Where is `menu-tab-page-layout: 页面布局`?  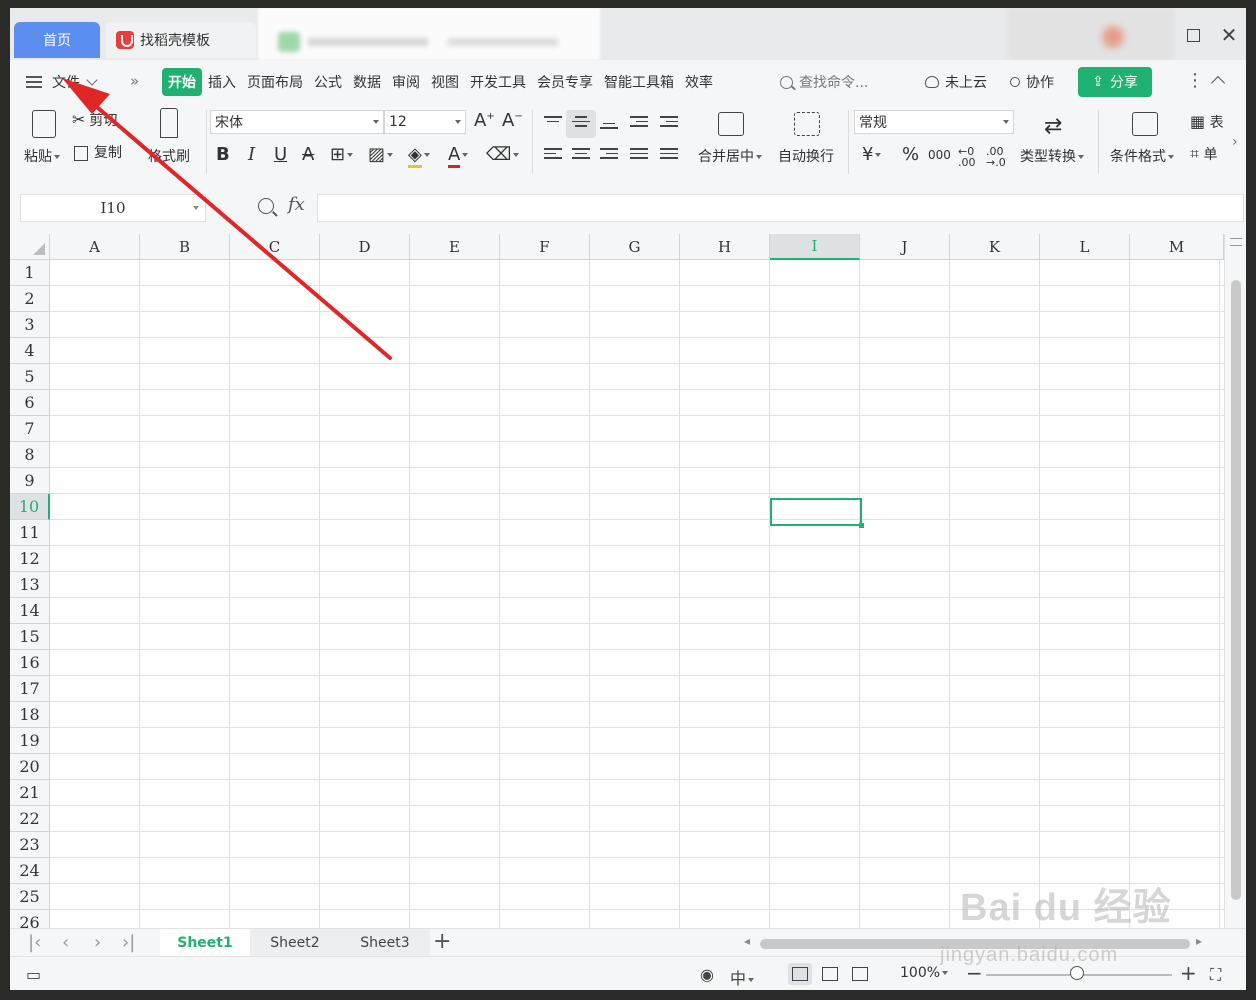 menu-tab-page-layout: 页面布局 is located at coordinates (275, 82).